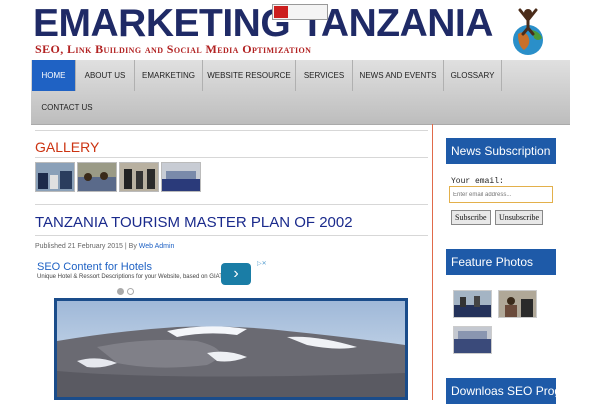 This screenshot has width=600, height=404. Describe the element at coordinates (300, 12) in the screenshot. I see `badge-logo` at that location.